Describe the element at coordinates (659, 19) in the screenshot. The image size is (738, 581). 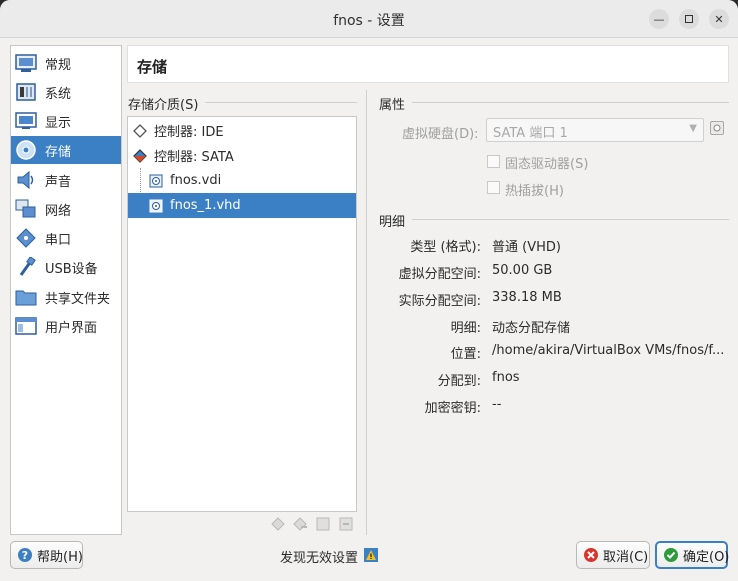
I see `minimize-button: —` at that location.